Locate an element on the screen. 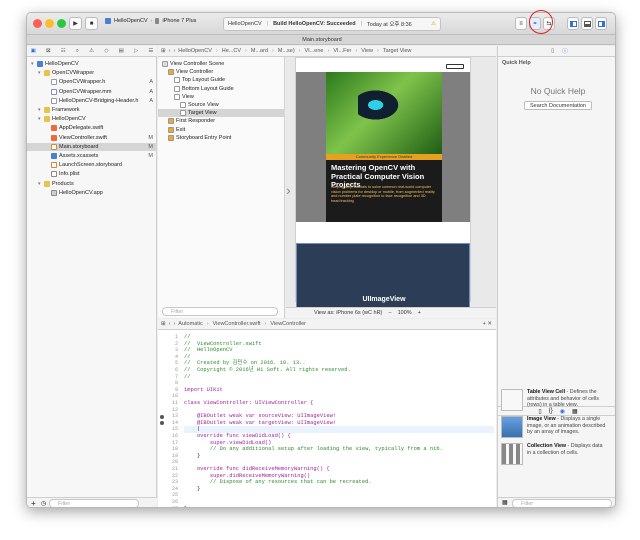 This screenshot has height=540, width=640. jump-bar-segment: ViewController is located at coordinates (288, 324).